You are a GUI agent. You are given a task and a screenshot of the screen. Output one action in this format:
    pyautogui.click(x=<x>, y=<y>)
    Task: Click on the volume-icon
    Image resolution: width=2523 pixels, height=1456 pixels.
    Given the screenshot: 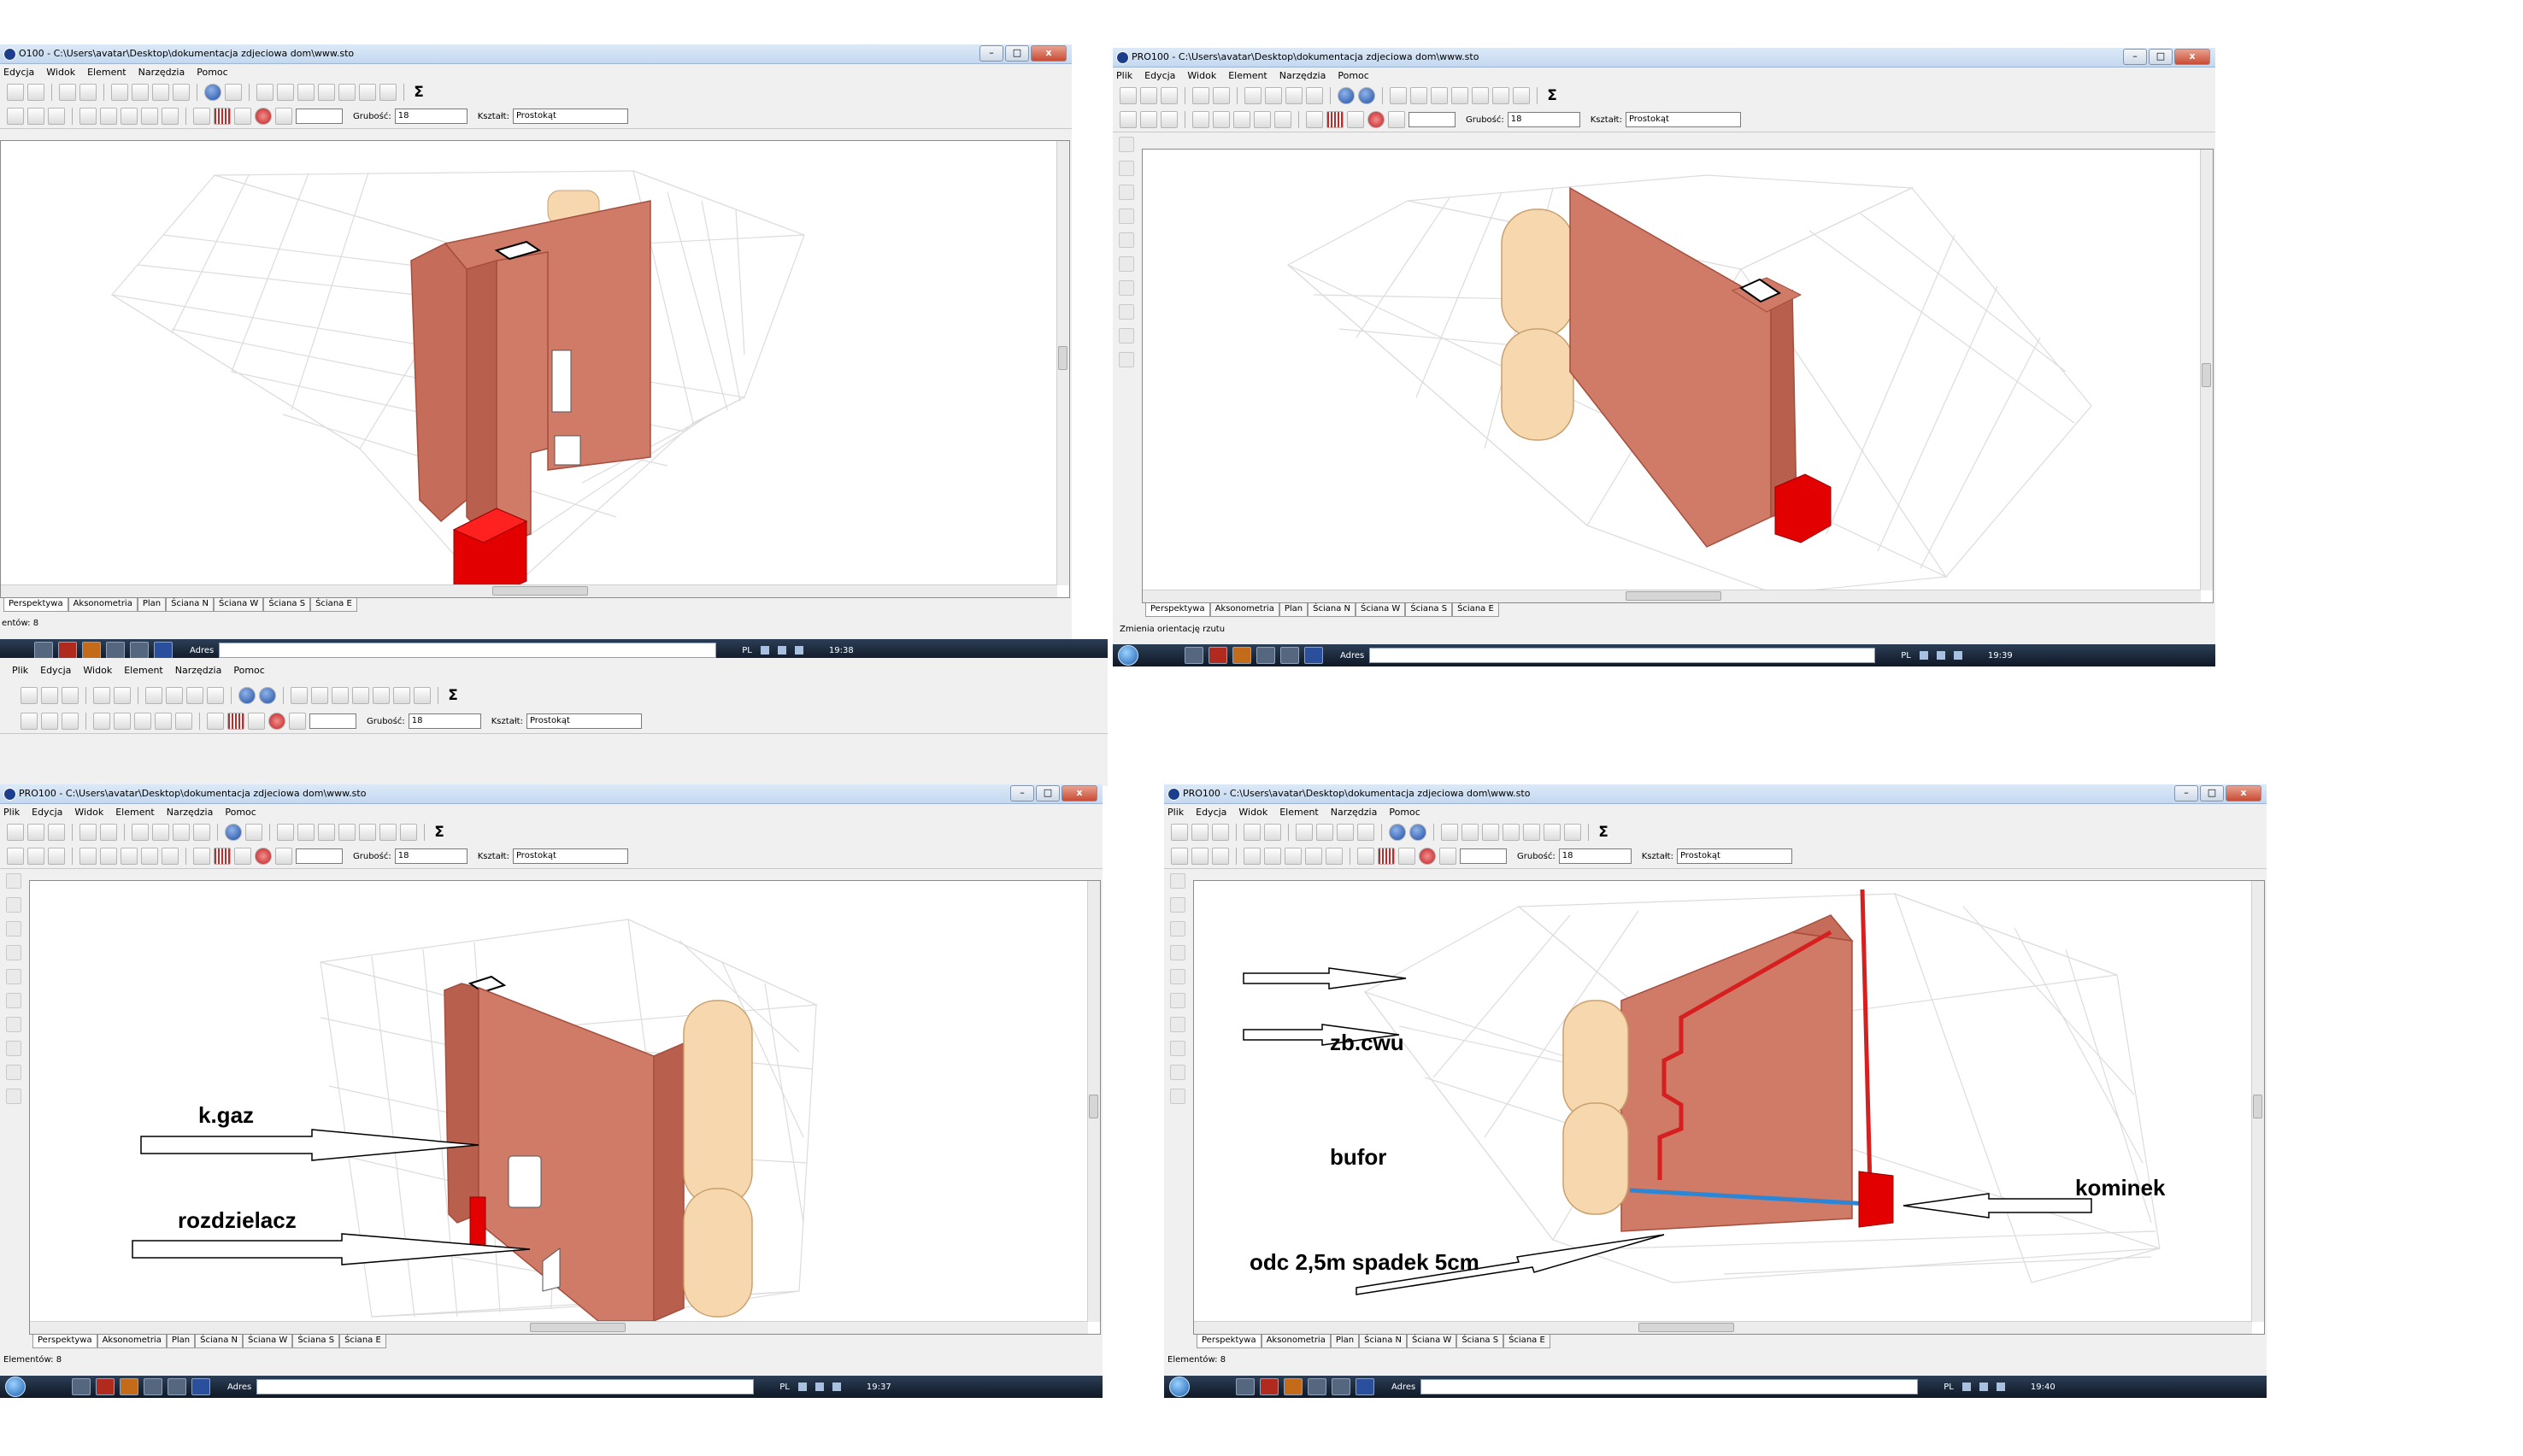 What is the action you would take?
    pyautogui.click(x=1940, y=656)
    